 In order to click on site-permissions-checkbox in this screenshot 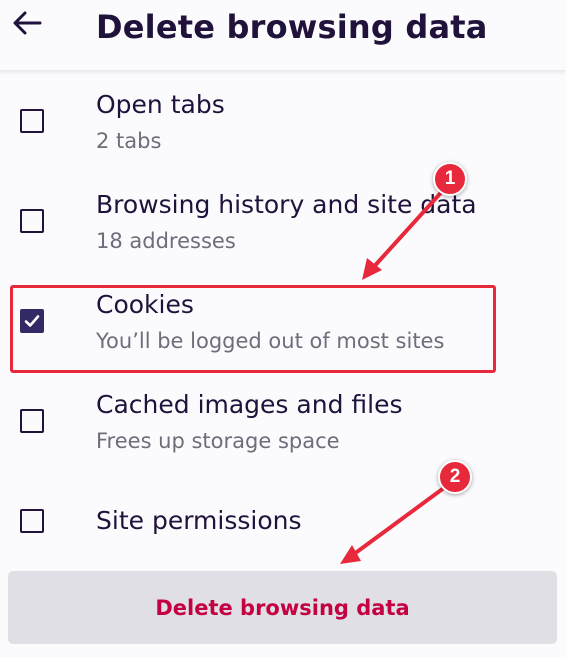, I will do `click(32, 521)`.